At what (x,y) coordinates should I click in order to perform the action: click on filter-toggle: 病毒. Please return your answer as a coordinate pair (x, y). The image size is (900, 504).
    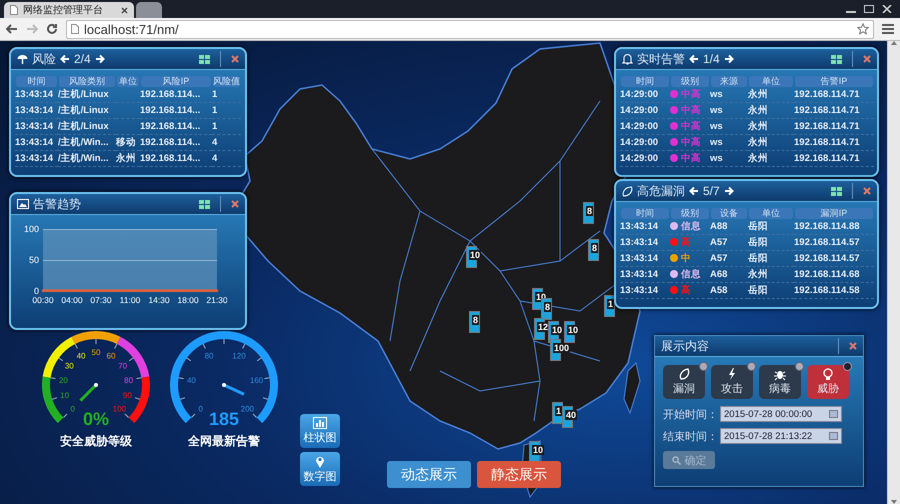
    Looking at the image, I should click on (780, 382).